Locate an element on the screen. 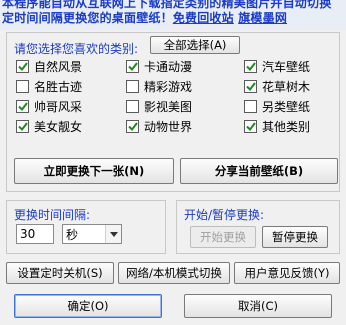 The height and width of the screenshot is (325, 346). category-checkbox-label: 汽车壁纸 is located at coordinates (286, 67).